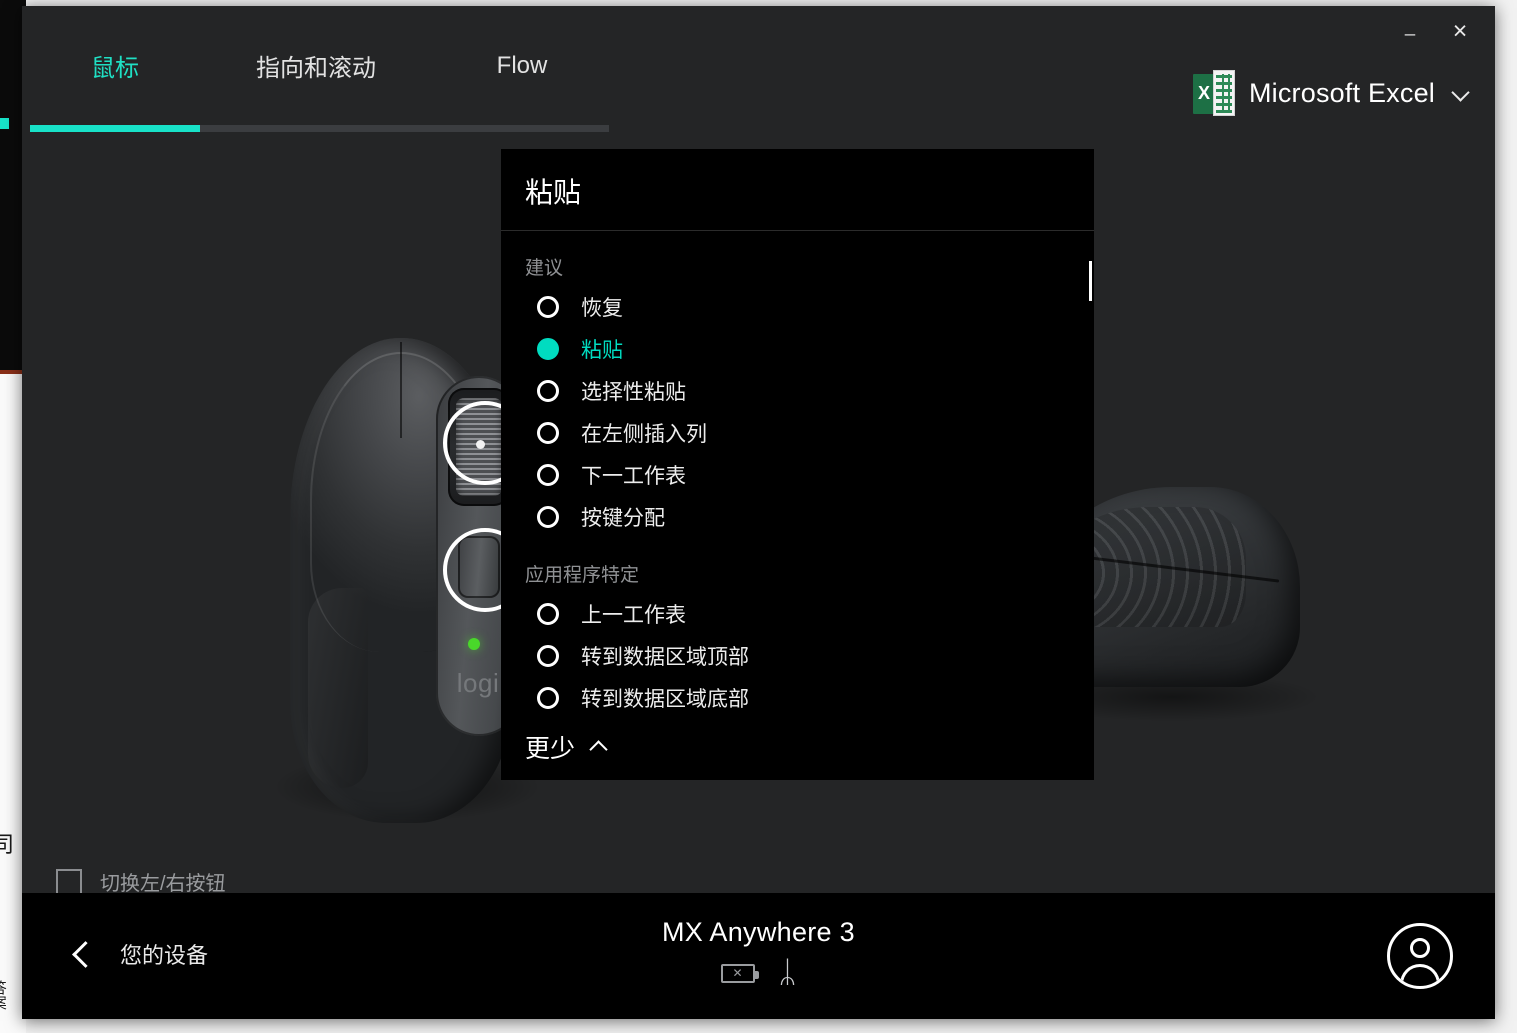 The image size is (1517, 1033). Describe the element at coordinates (115, 65) in the screenshot. I see `tab-mouse: 鼠标` at that location.